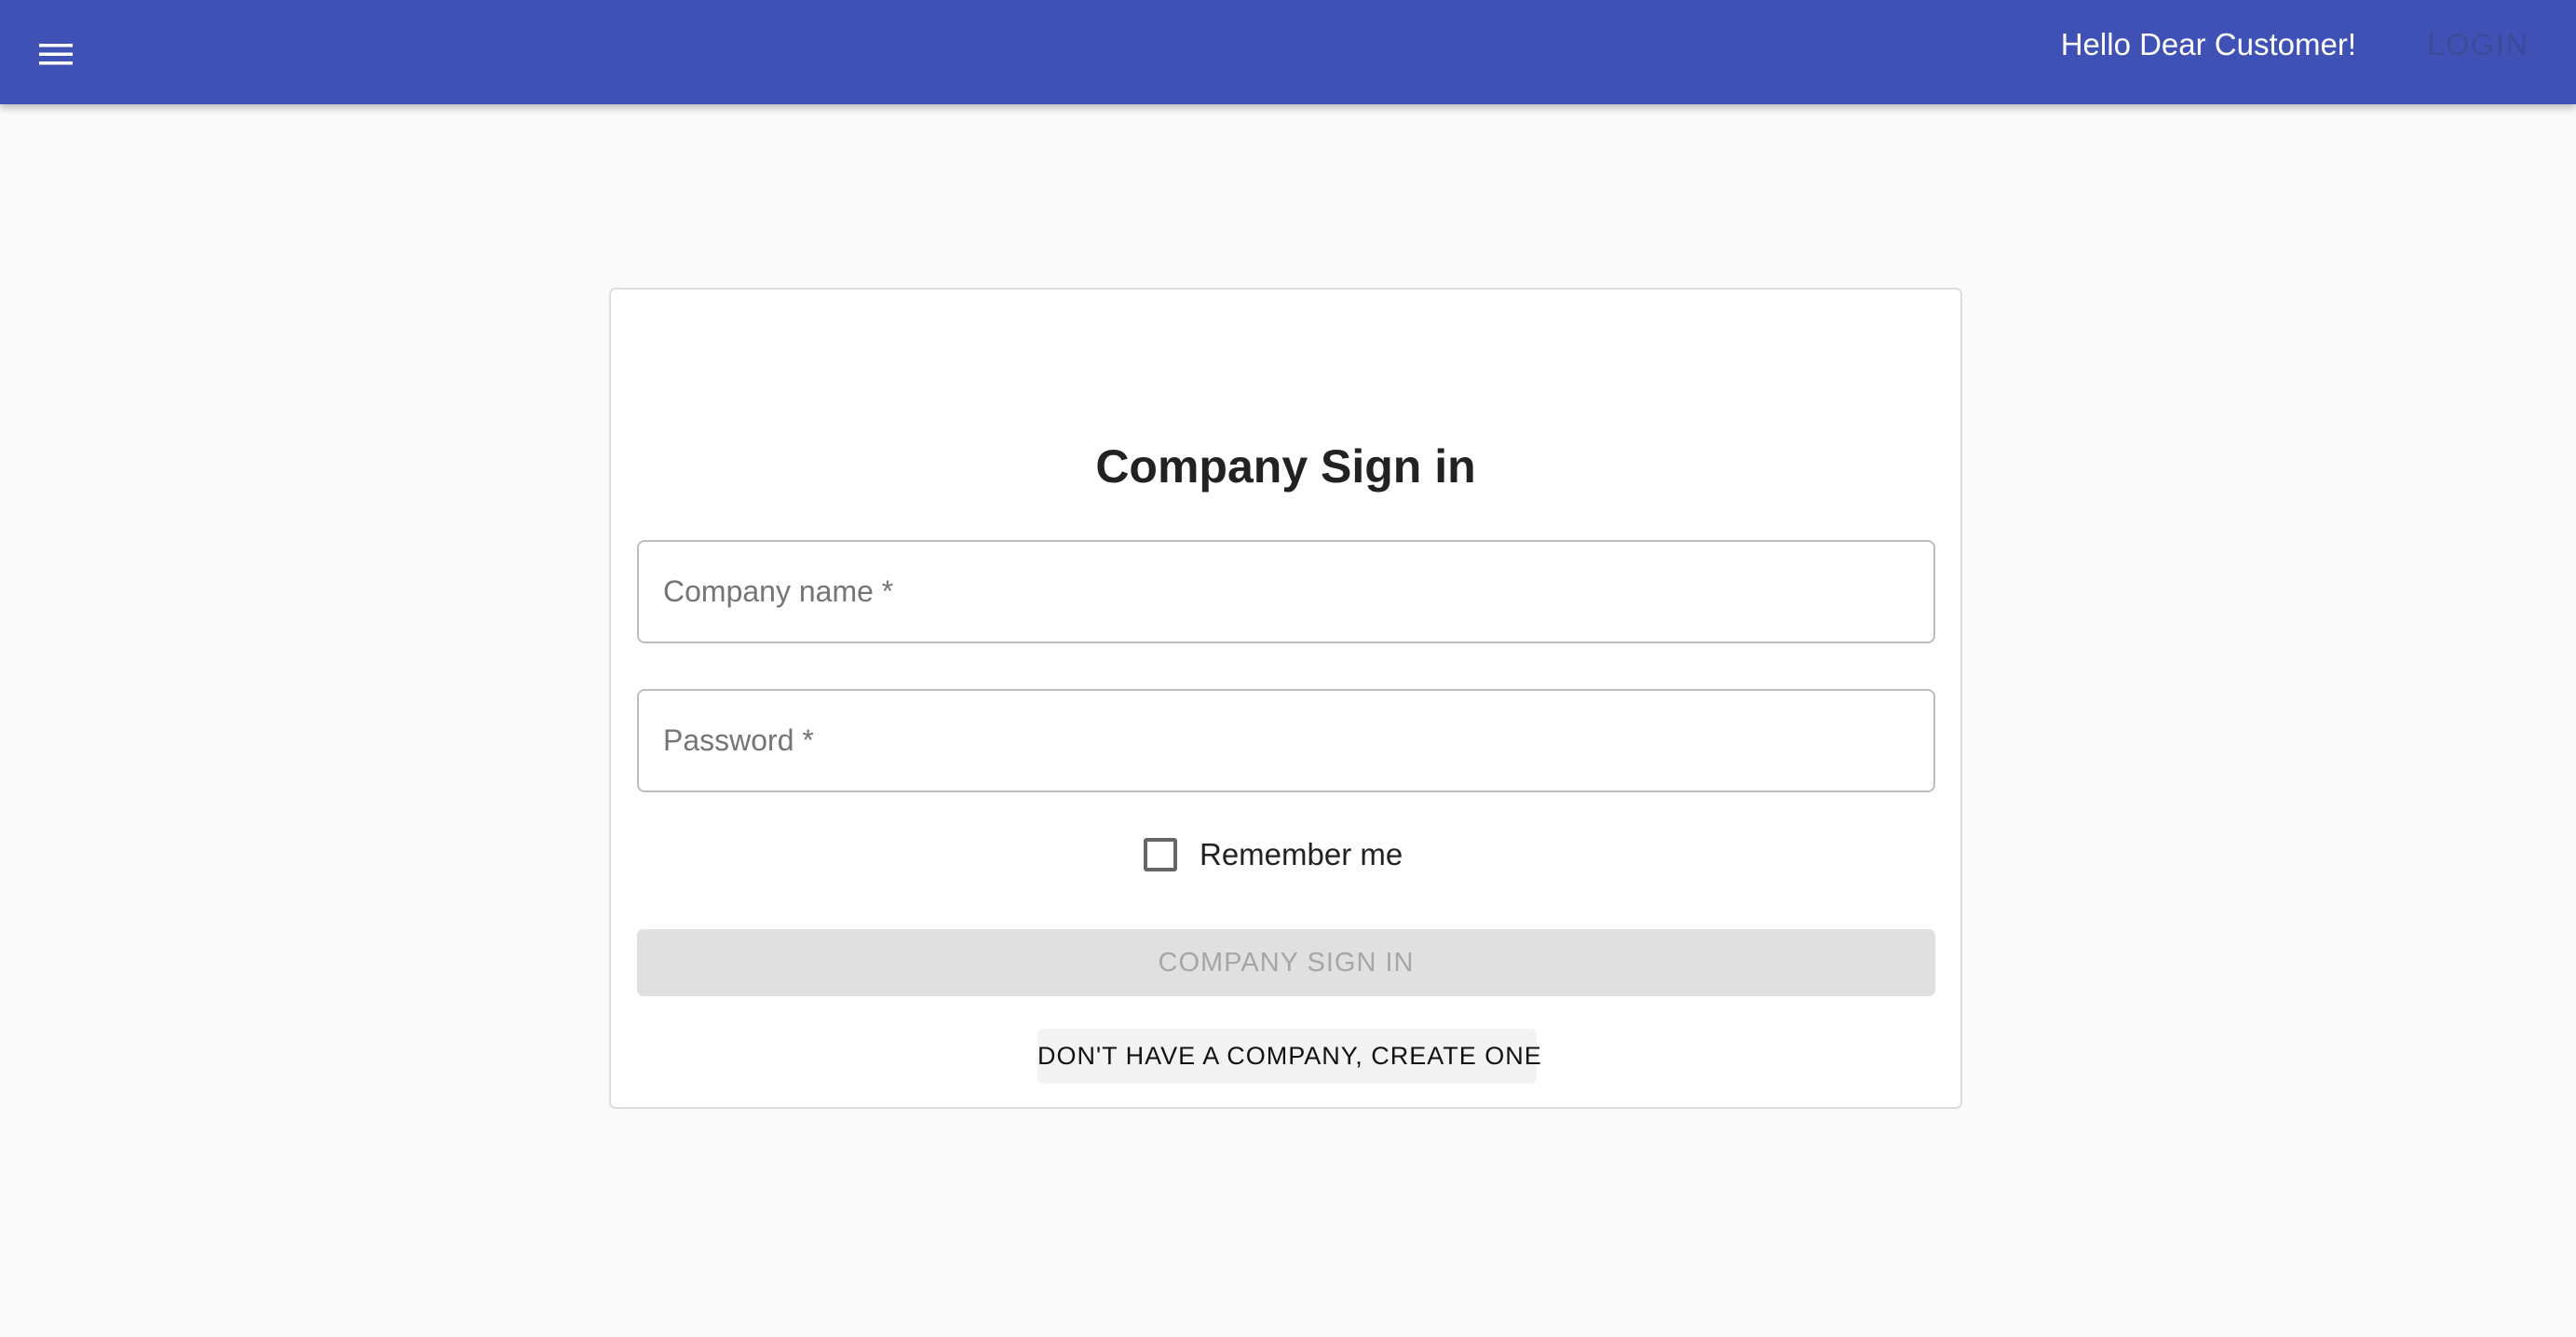  I want to click on login-button: LOGIN, so click(2478, 45).